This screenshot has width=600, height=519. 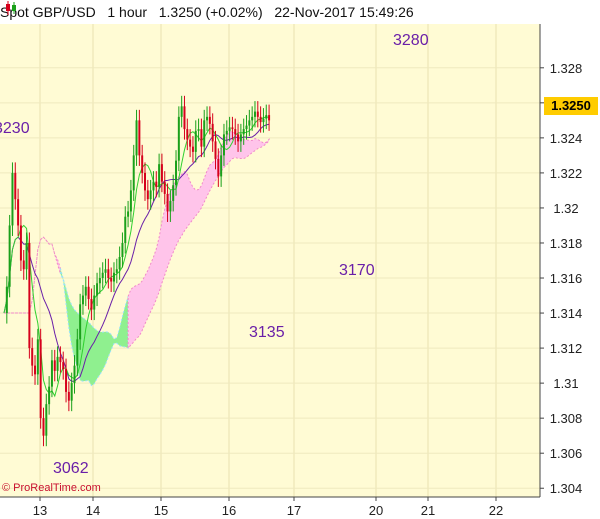 I want to click on y-tick-label: 1.32, so click(x=565, y=208).